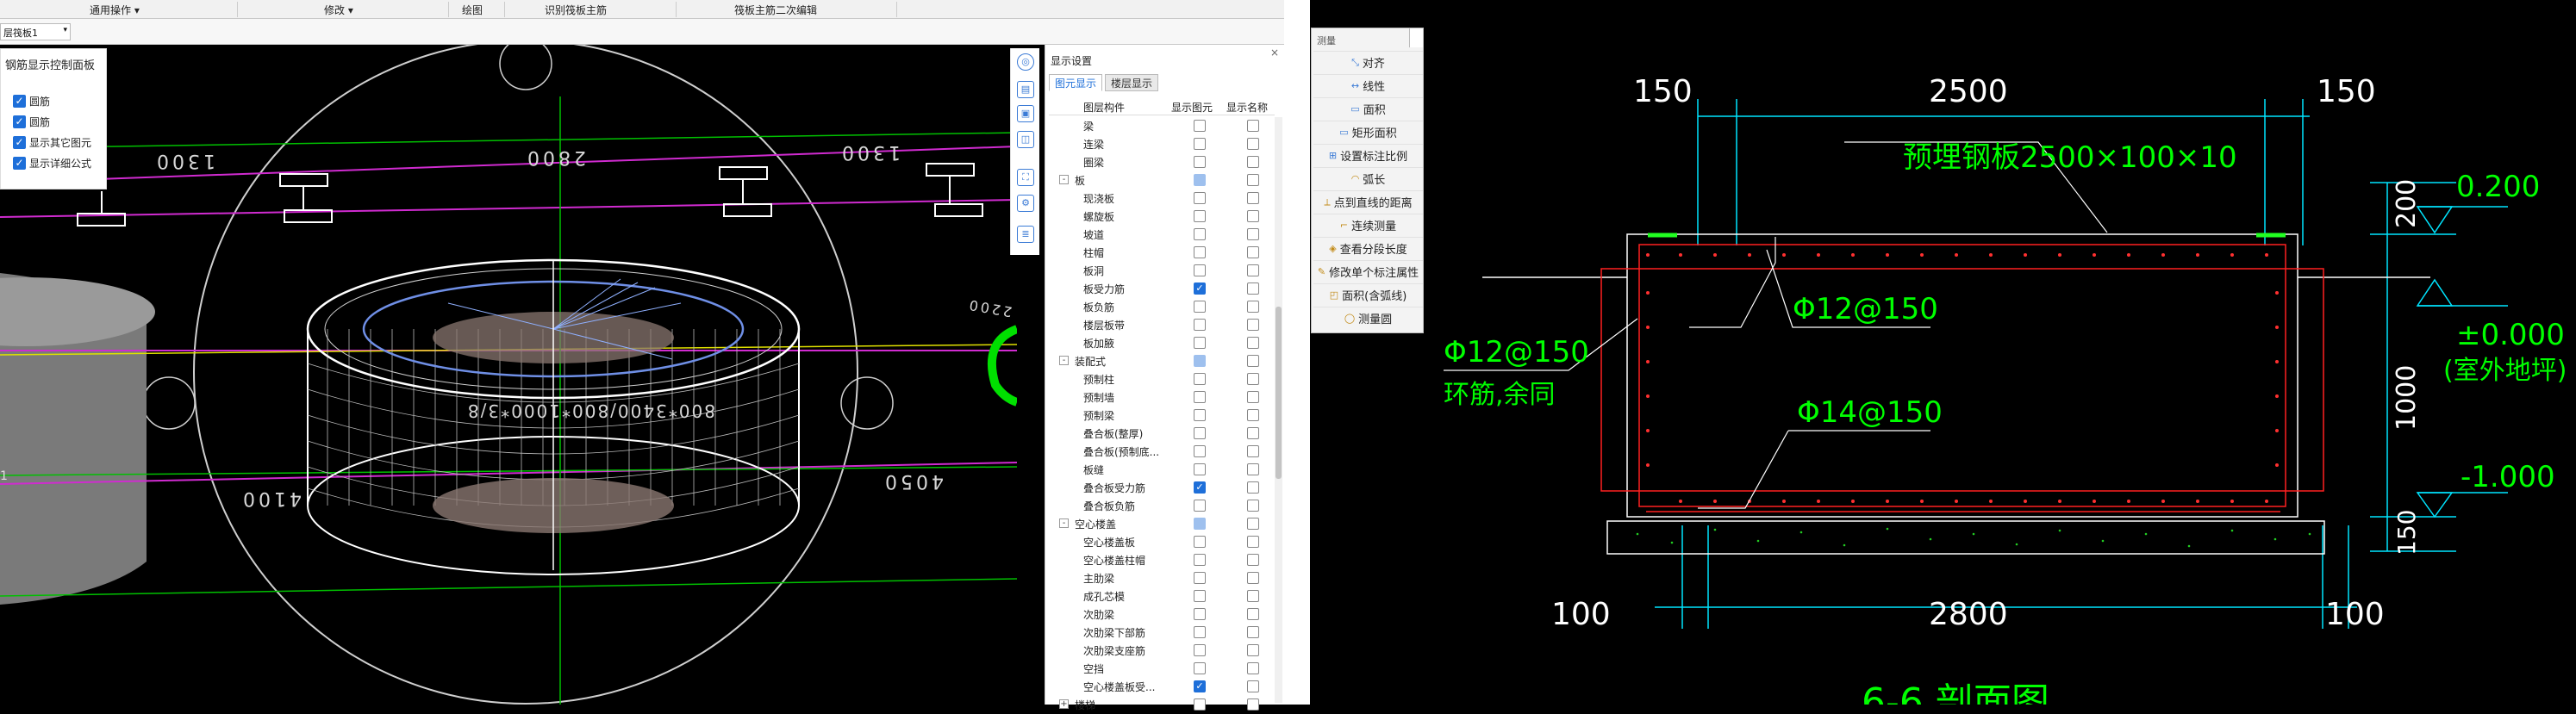 The width and height of the screenshot is (2576, 714). What do you see at coordinates (1162, 217) in the screenshot?
I see `tree-row: 螺旋板` at bounding box center [1162, 217].